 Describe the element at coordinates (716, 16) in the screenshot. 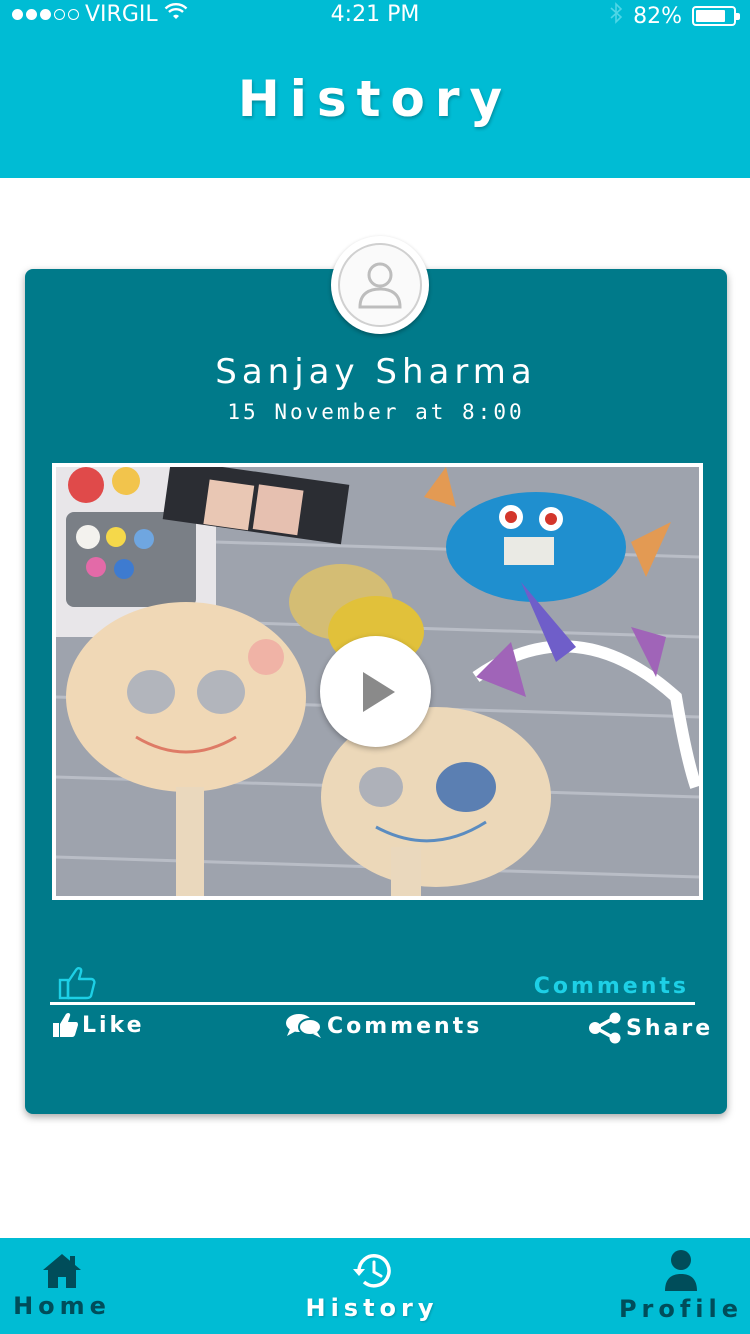

I see `battery-icon` at that location.